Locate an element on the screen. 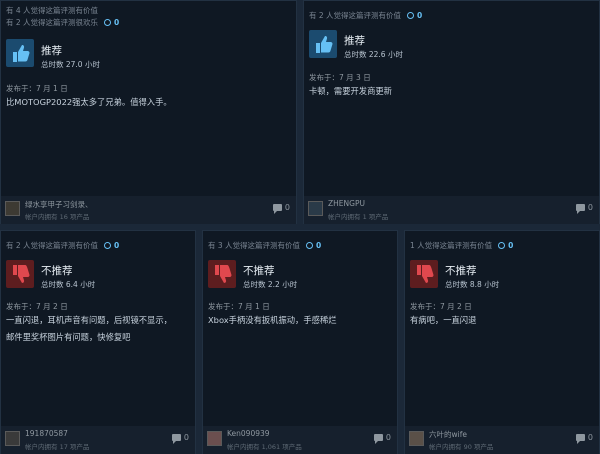 This screenshot has height=454, width=600. author-name: 191870587 is located at coordinates (46, 433).